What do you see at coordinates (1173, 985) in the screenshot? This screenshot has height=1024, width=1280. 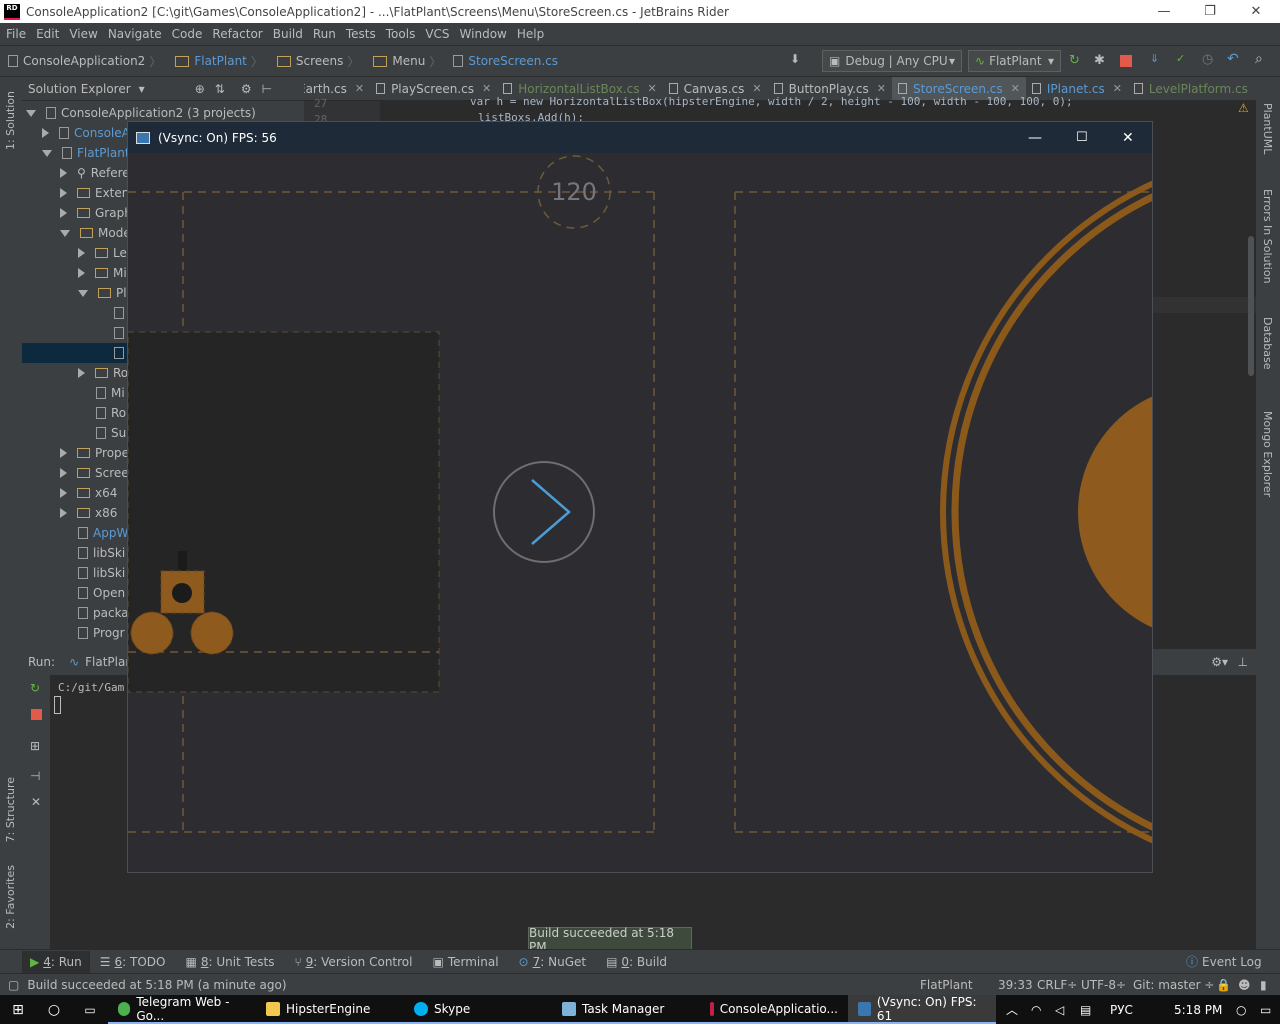 I see `git-branch: Git: master ÷` at bounding box center [1173, 985].